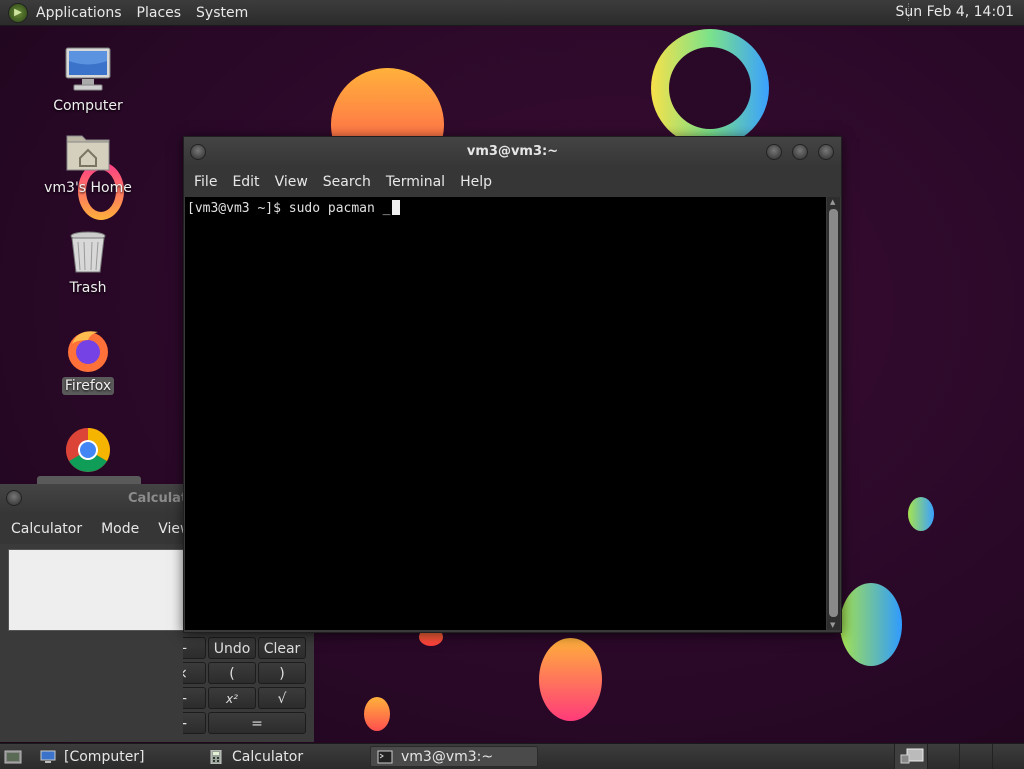 The width and height of the screenshot is (1024, 769). What do you see at coordinates (282, 673) in the screenshot?
I see `key-close-paren: )` at bounding box center [282, 673].